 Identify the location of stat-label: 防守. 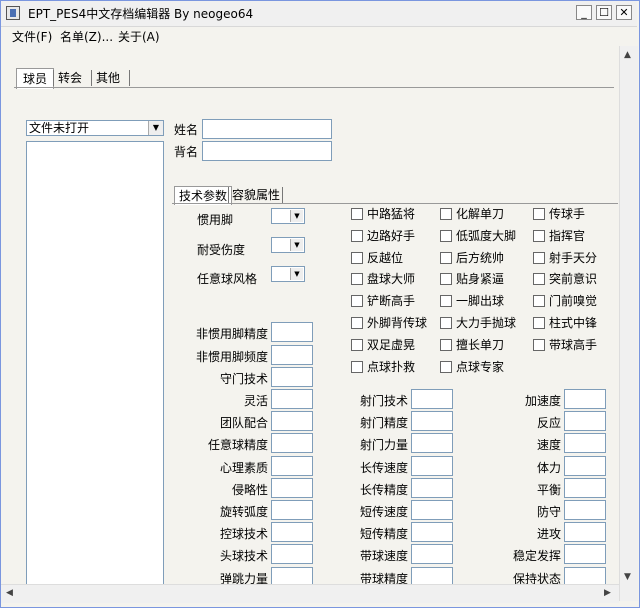
(548, 512).